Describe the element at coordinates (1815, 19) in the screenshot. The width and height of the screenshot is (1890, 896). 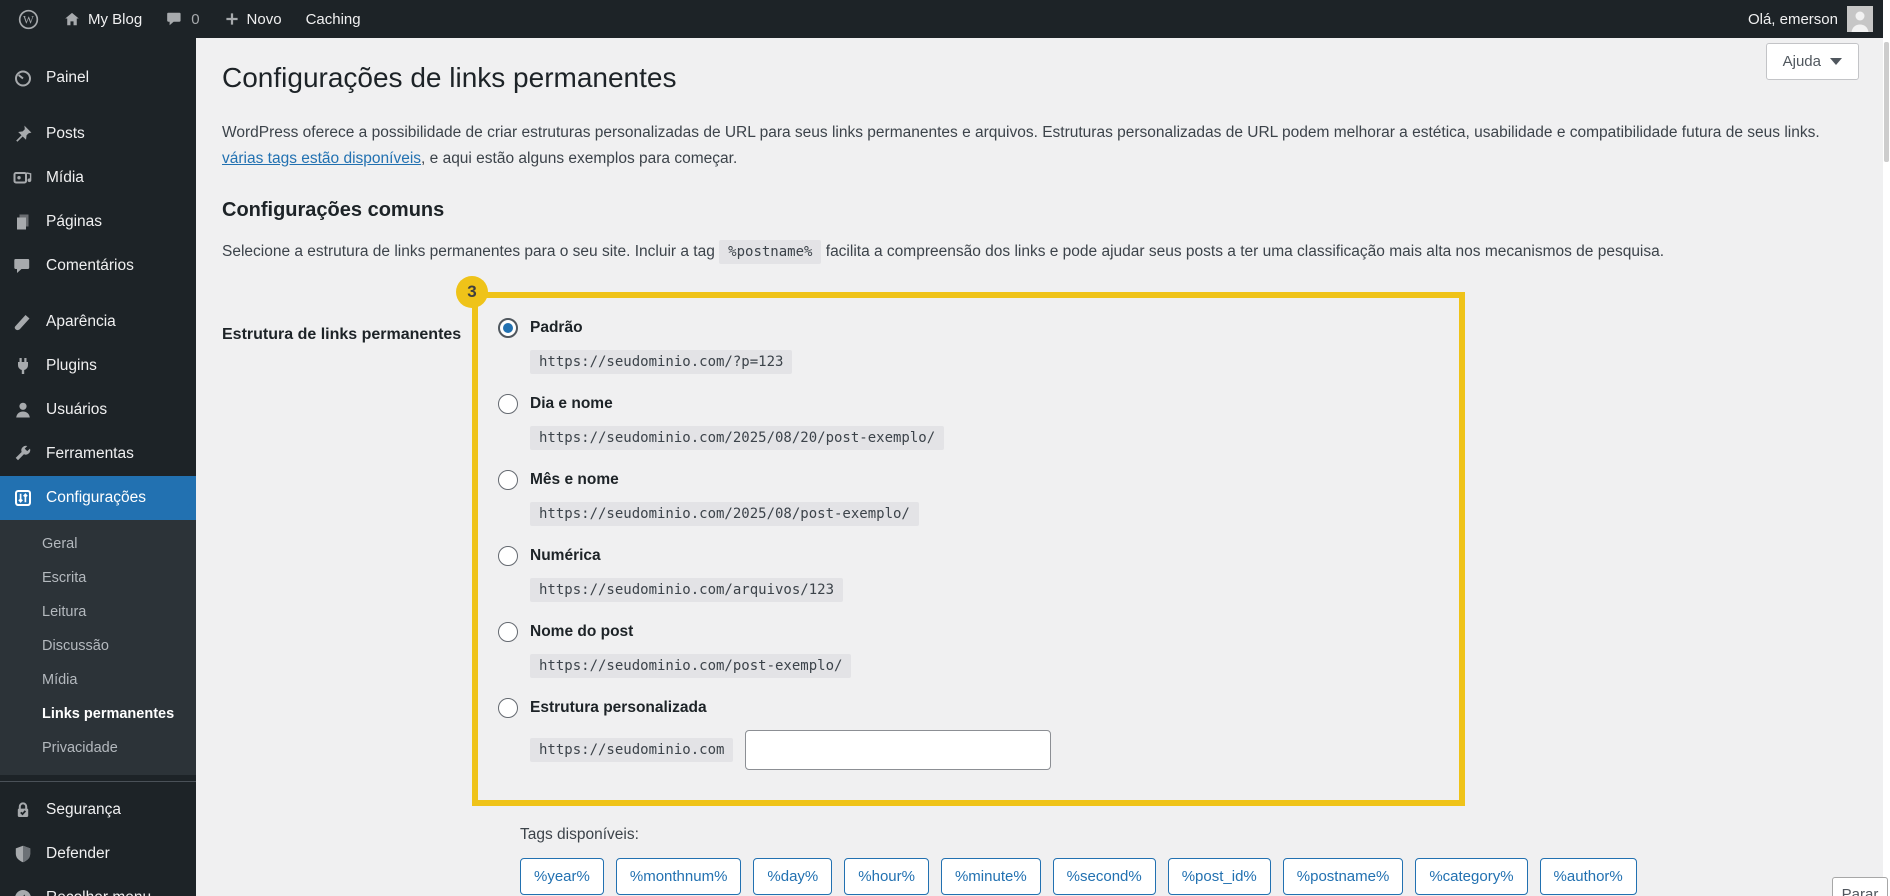
I see `admin-bar-account: Olá, emerson` at that location.